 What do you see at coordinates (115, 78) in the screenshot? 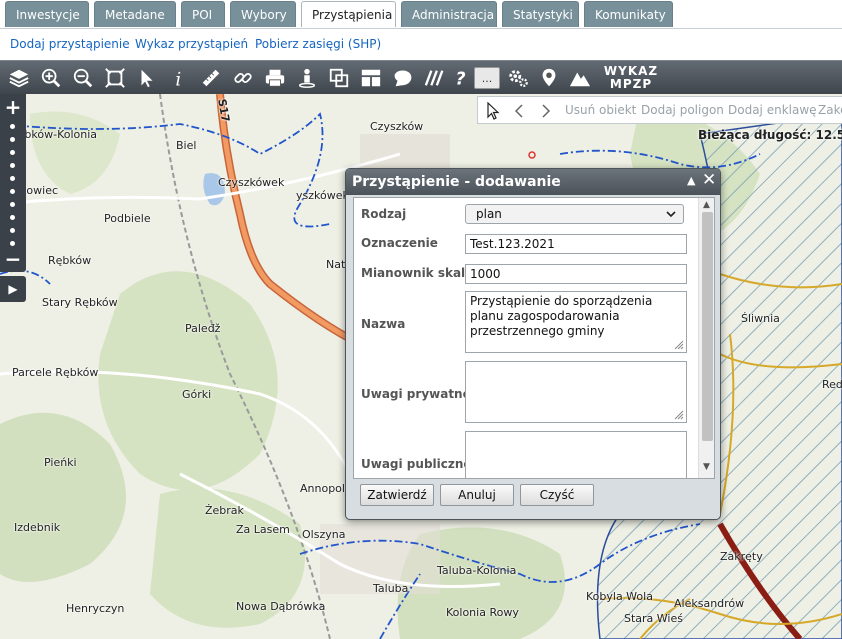
I see `zoom-extent-icon` at bounding box center [115, 78].